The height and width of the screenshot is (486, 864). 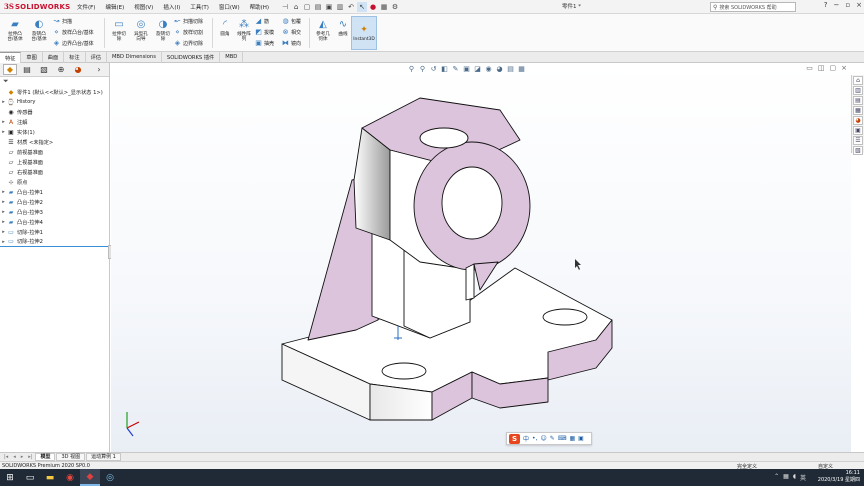 What do you see at coordinates (50, 477) in the screenshot?
I see `file-explorer-taskbar-icon: ▬` at bounding box center [50, 477].